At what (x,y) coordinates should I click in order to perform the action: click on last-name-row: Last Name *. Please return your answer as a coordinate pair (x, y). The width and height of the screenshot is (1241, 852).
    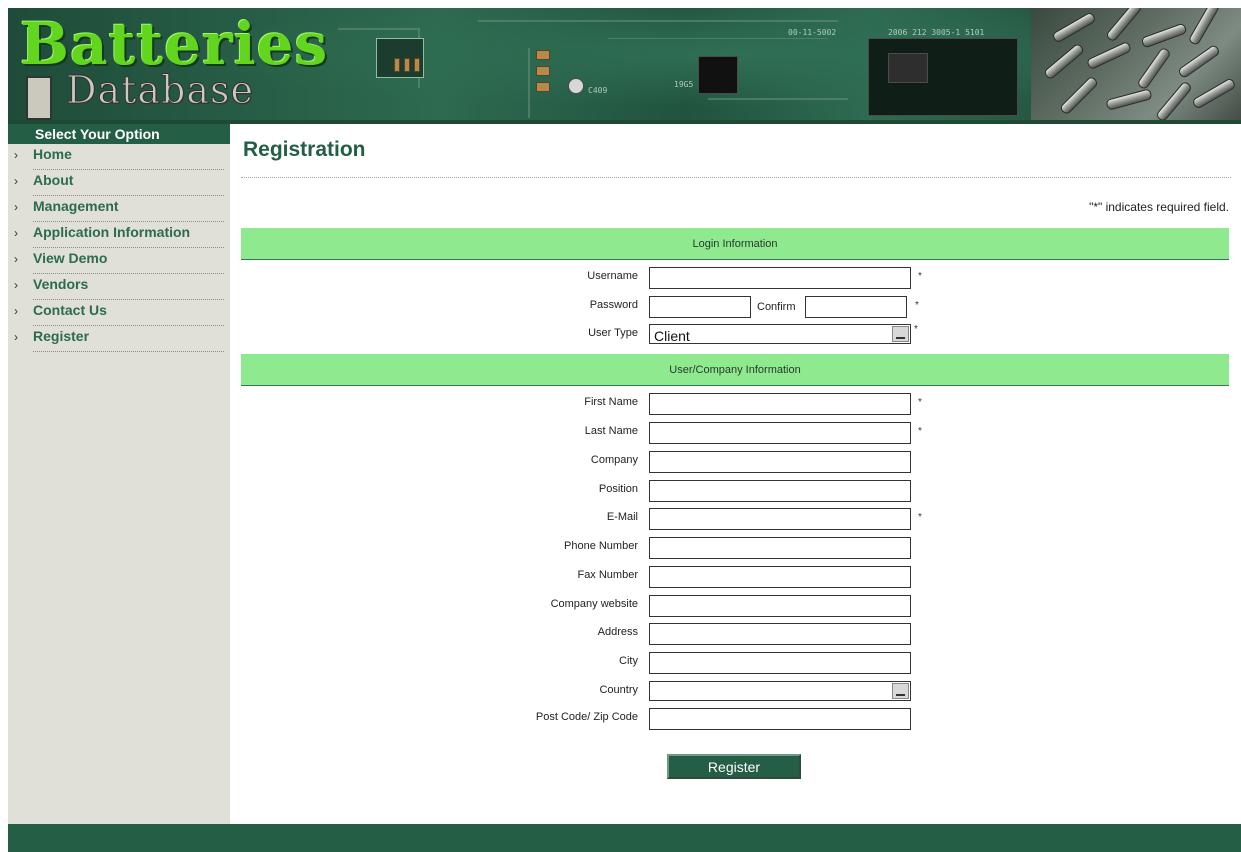
    Looking at the image, I should click on (735, 434).